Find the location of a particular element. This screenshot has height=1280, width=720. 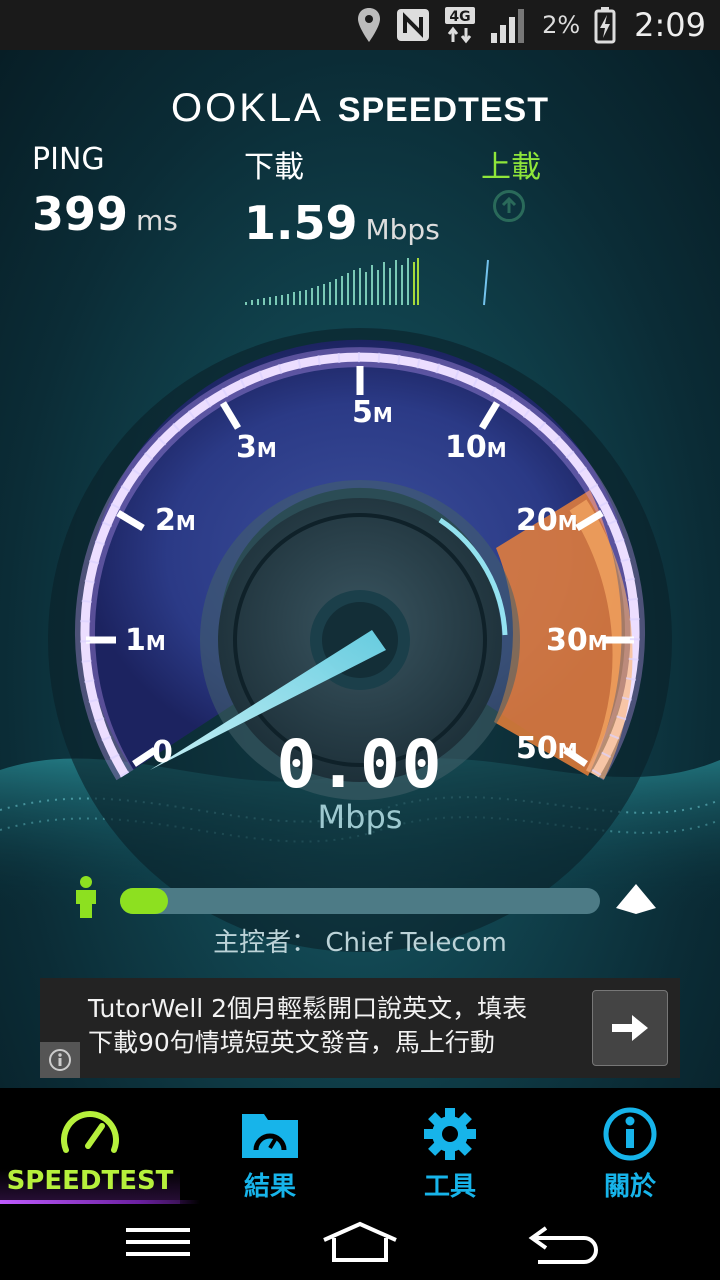

signal-strength-icon is located at coordinates (509, 25).